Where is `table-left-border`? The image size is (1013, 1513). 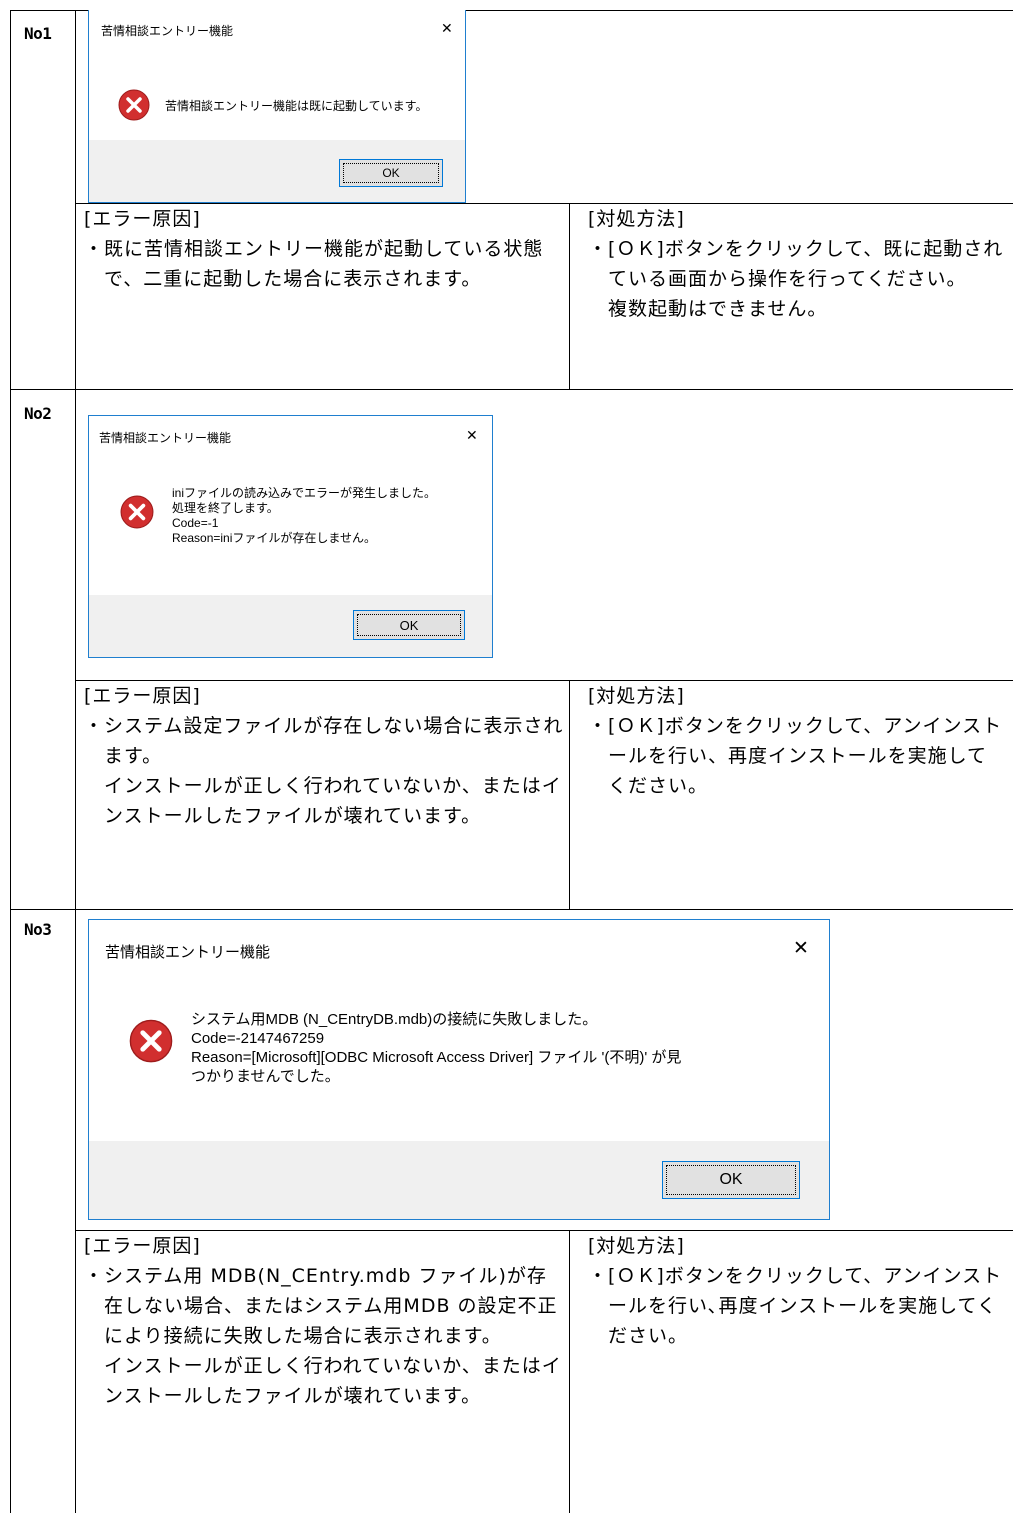 table-left-border is located at coordinates (10, 761).